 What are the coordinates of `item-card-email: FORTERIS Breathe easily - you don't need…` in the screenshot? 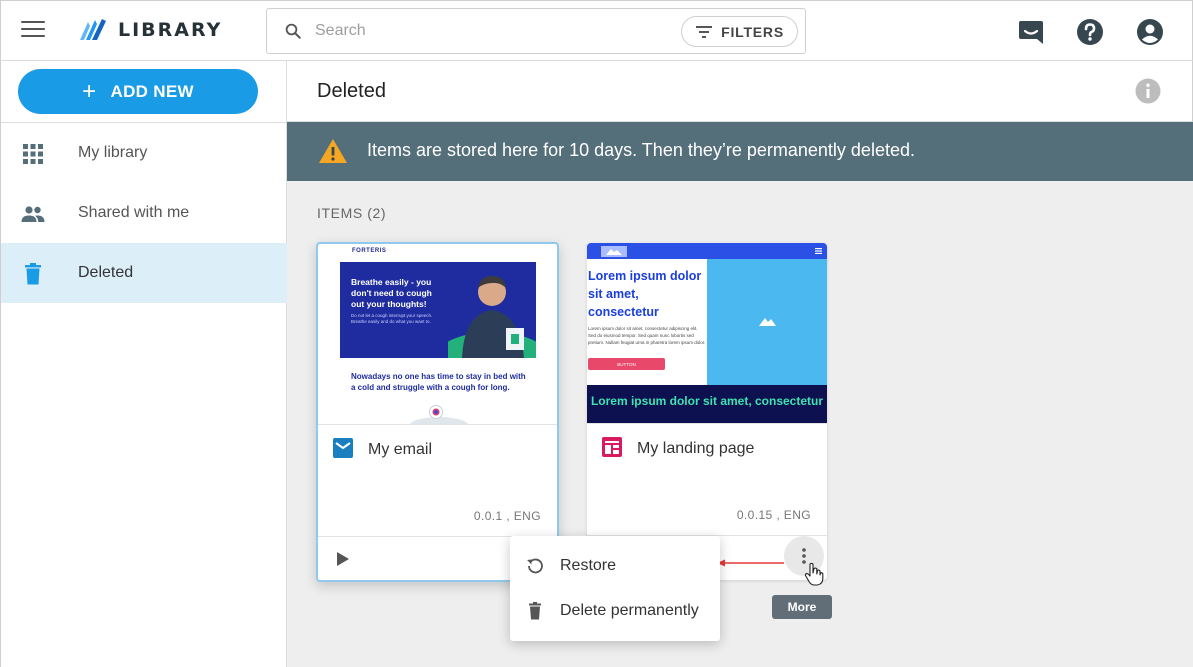 It's located at (437, 412).